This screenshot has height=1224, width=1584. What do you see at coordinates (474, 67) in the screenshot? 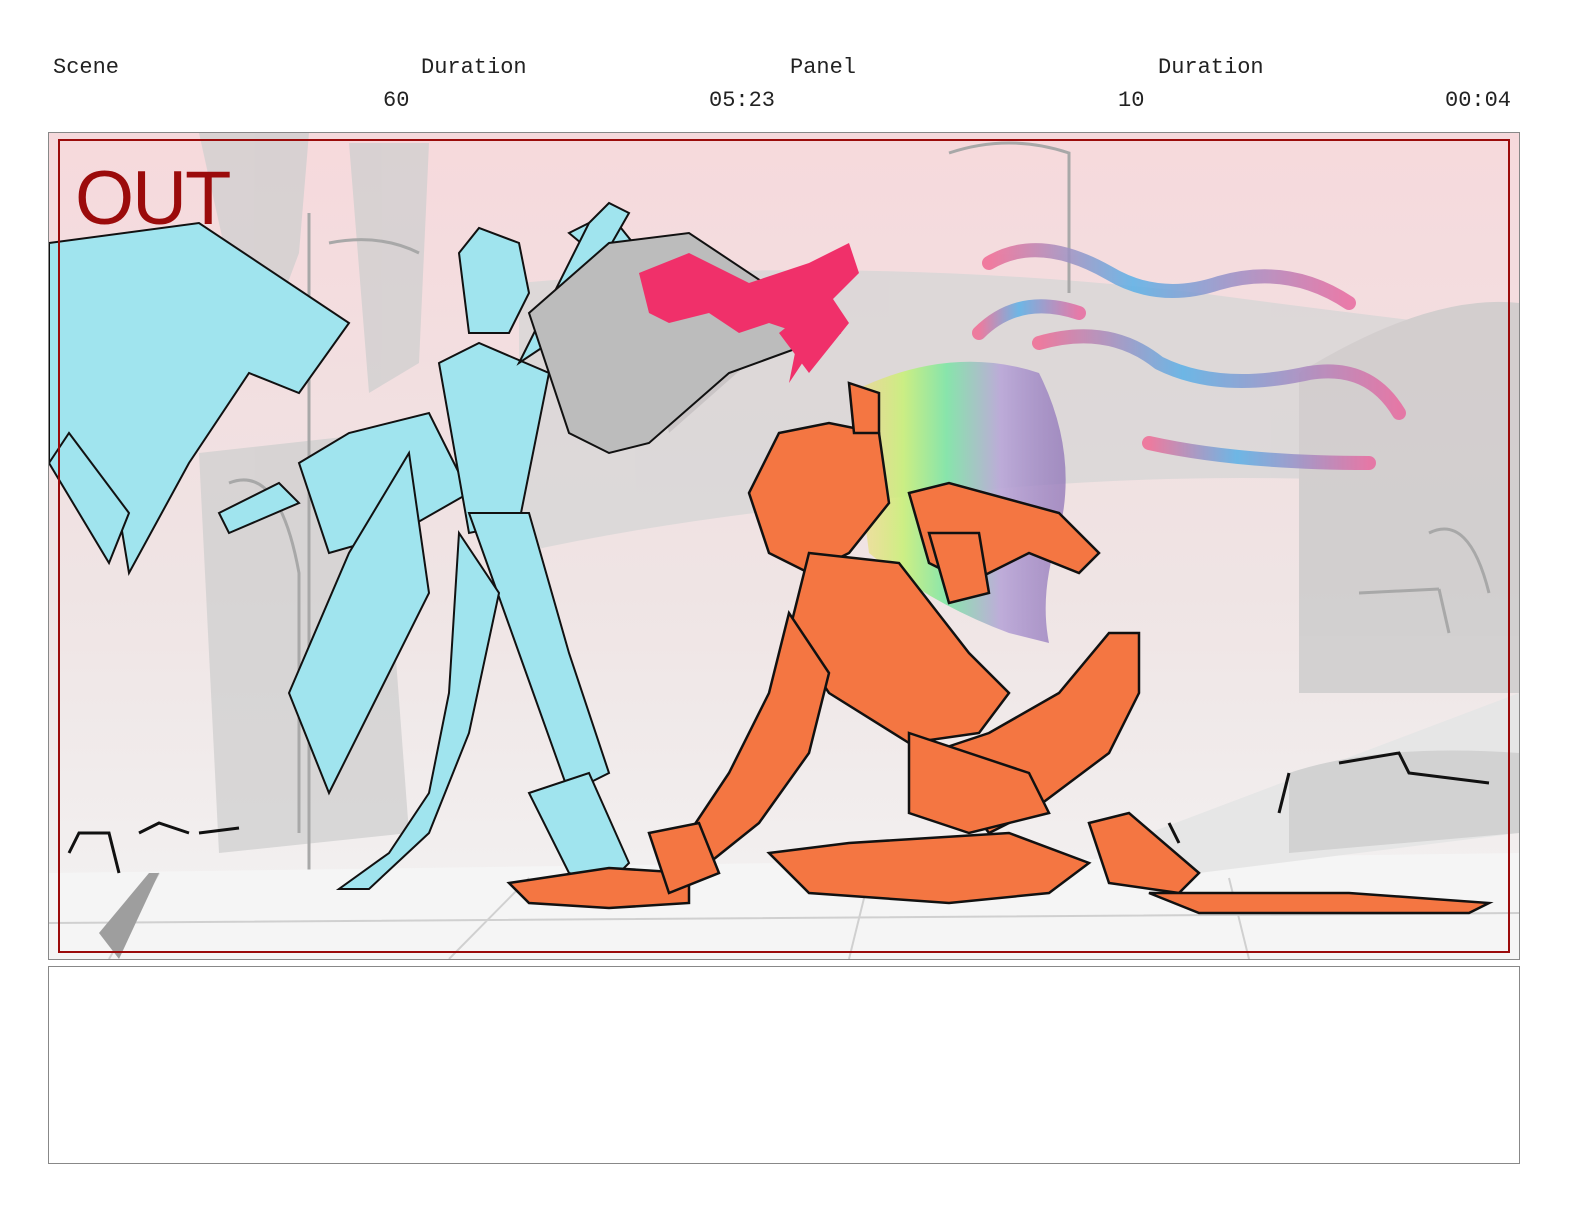
I see `scene-duration-label: Duration` at bounding box center [474, 67].